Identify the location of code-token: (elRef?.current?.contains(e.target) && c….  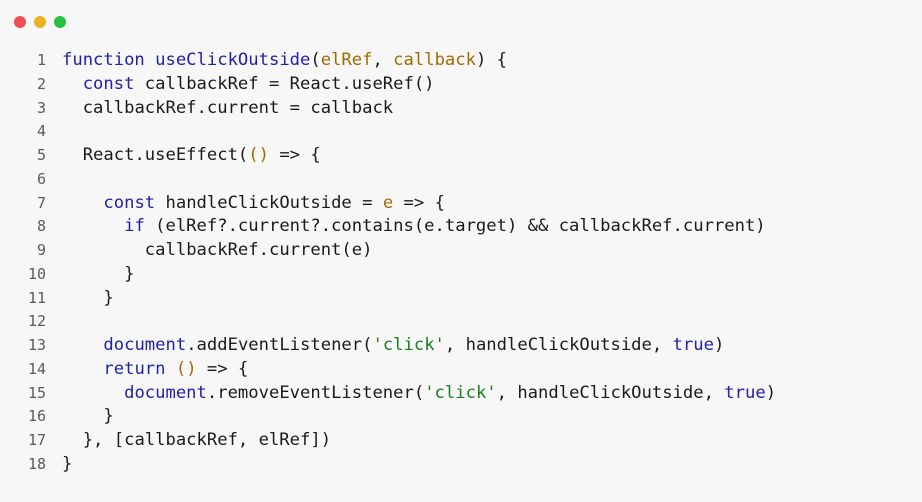
(460, 226).